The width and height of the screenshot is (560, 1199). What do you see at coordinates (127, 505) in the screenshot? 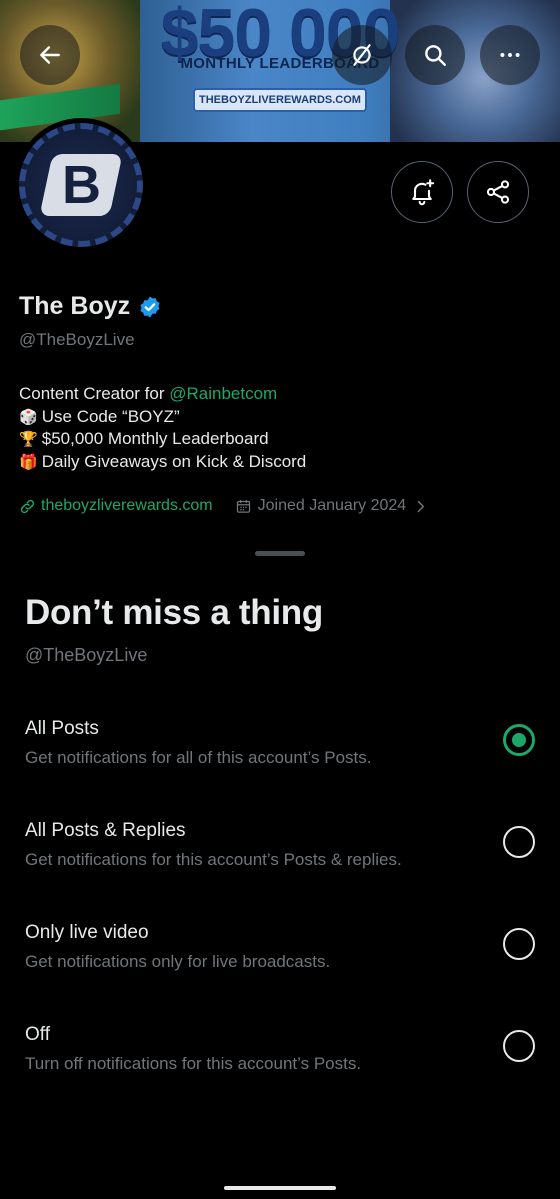
I see `website-text: theboyzliverewards.com` at bounding box center [127, 505].